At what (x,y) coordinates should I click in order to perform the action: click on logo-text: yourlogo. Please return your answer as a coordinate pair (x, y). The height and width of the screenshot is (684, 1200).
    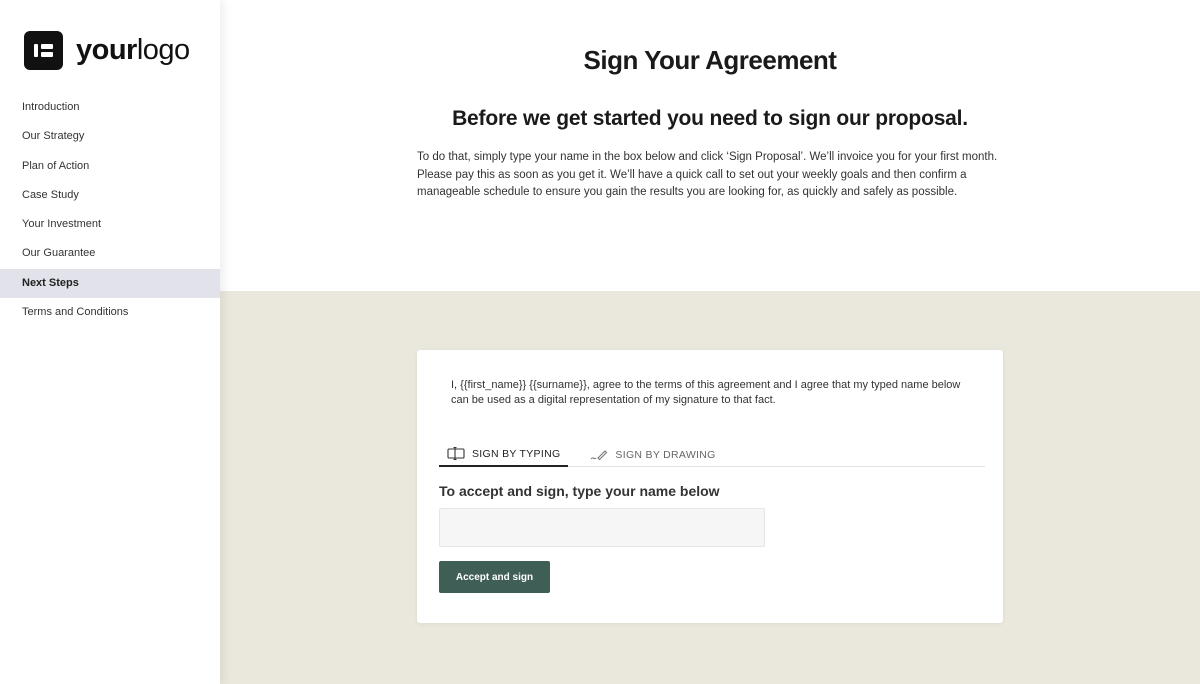
    Looking at the image, I should click on (133, 49).